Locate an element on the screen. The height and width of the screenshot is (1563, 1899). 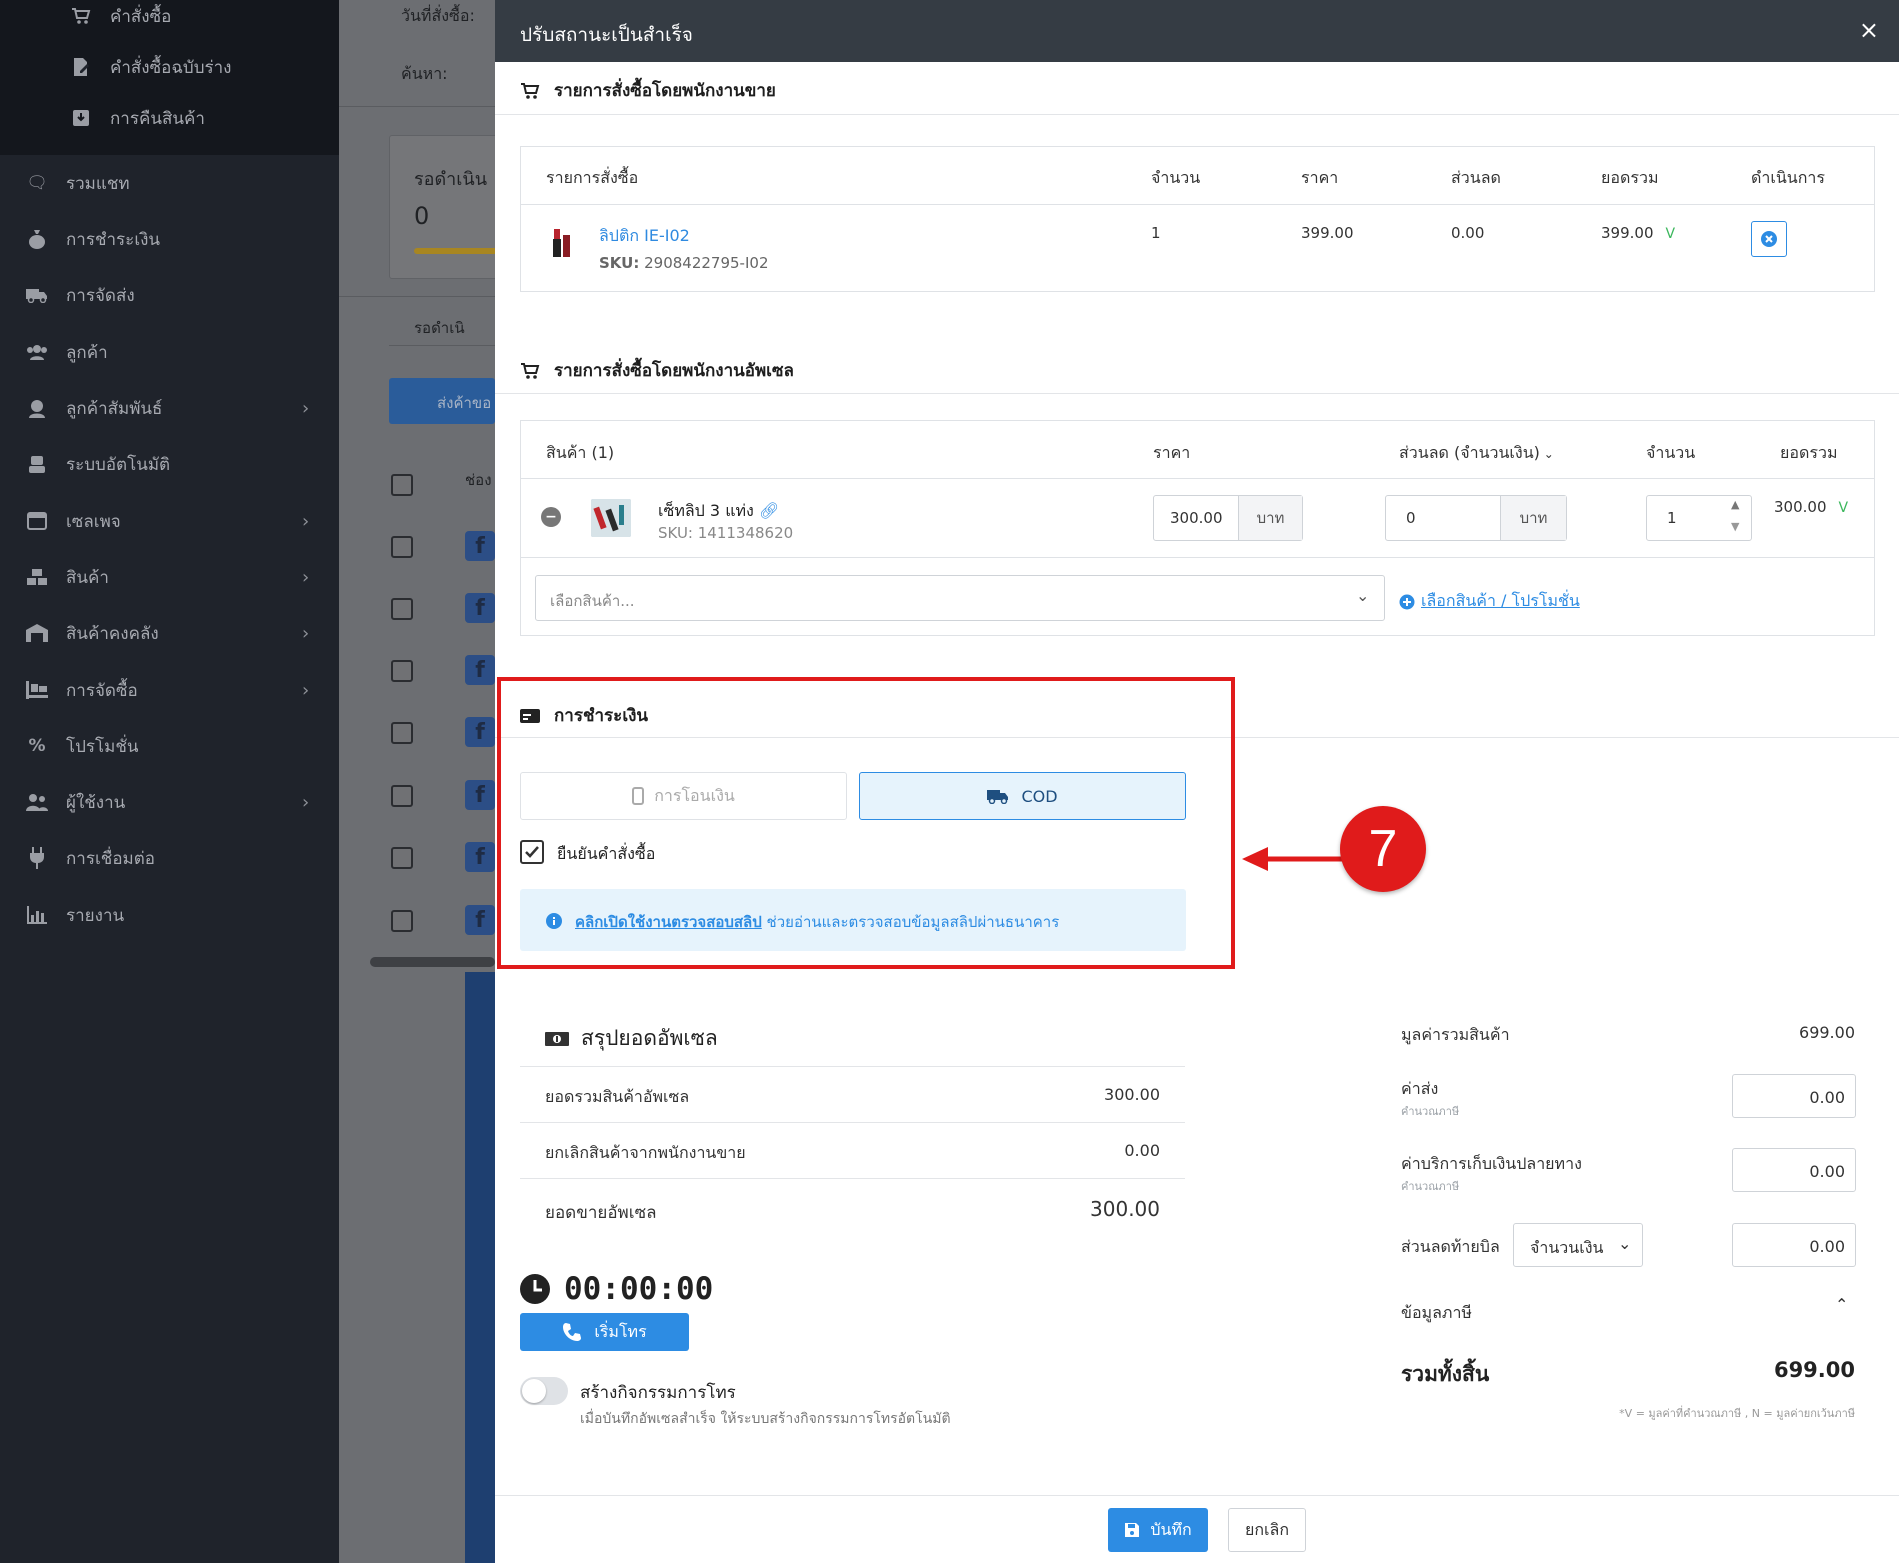
cart-icon is located at coordinates (81, 16).